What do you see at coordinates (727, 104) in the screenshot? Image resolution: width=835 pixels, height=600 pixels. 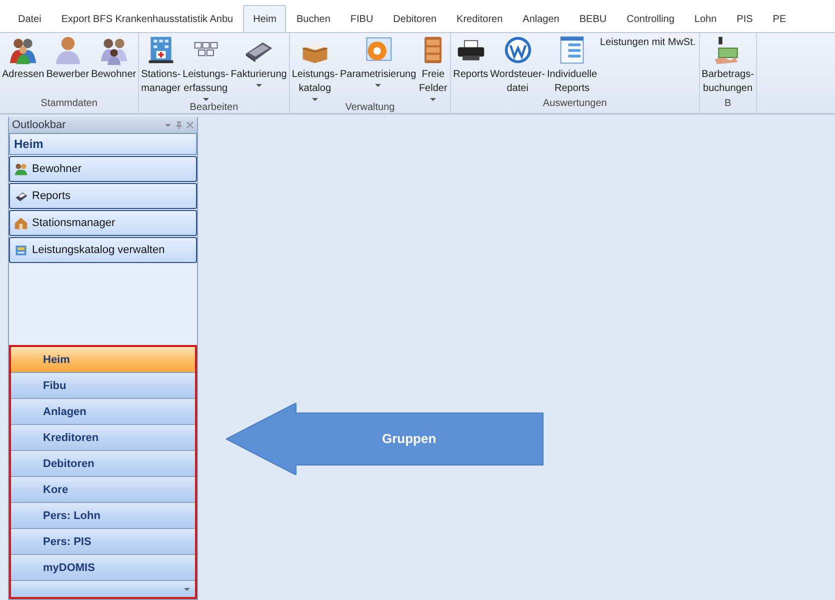 I see `group-label: B` at bounding box center [727, 104].